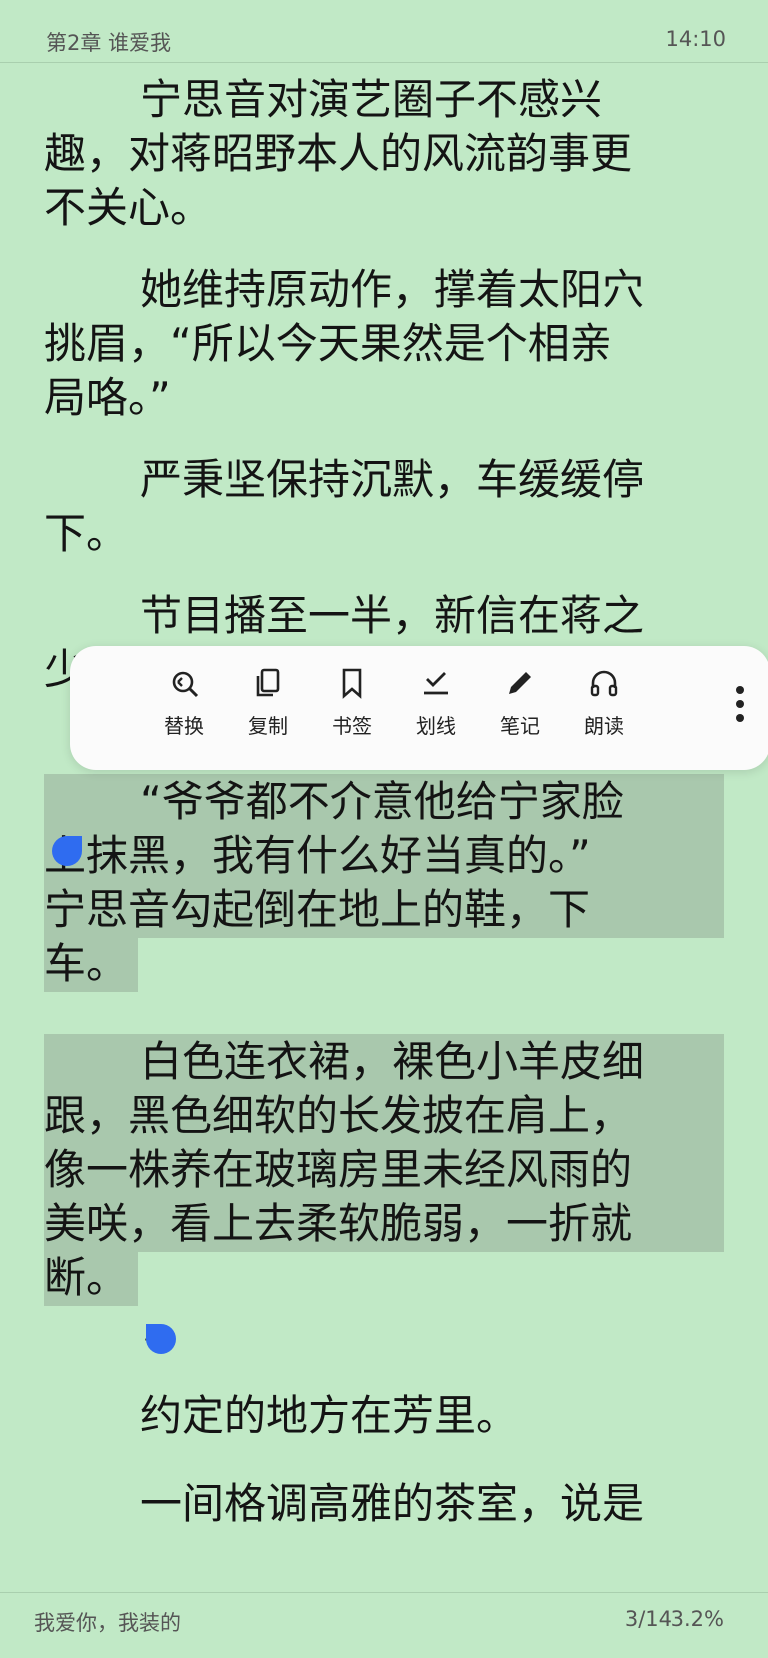 The width and height of the screenshot is (768, 1658). I want to click on note-button: 笔记, so click(520, 709).